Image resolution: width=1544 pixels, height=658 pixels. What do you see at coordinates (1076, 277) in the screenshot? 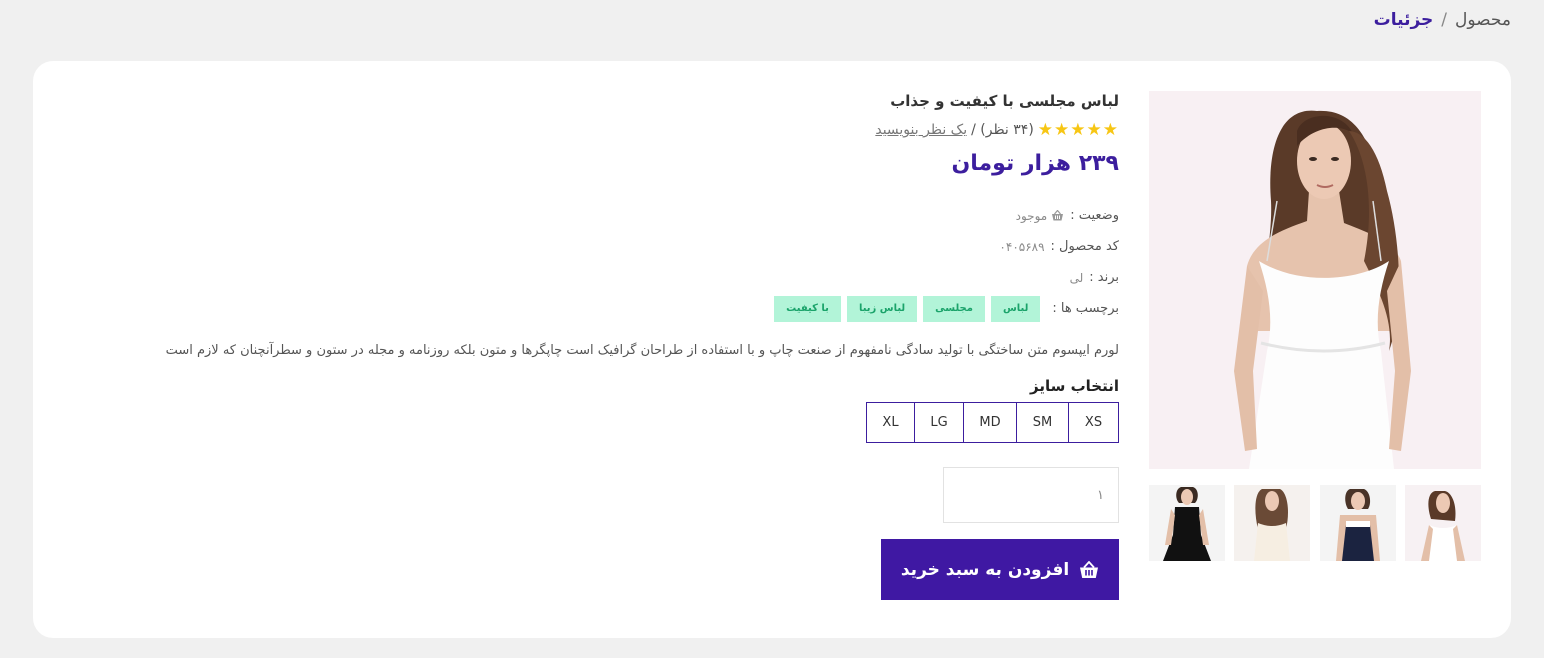
I see `brand-value: لی` at bounding box center [1076, 277].